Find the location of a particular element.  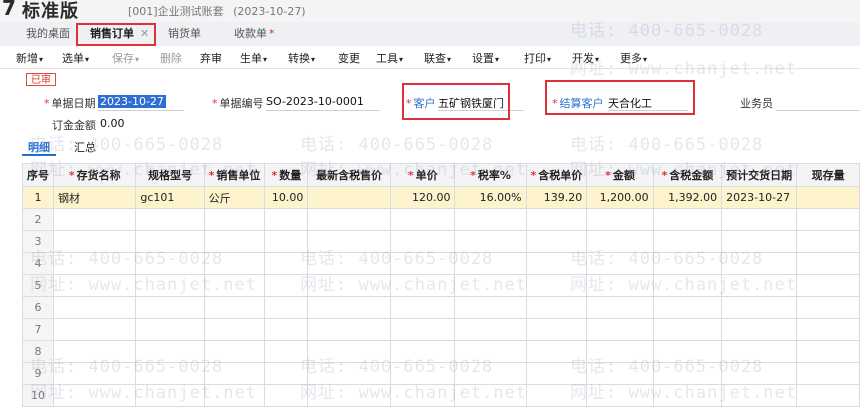

table-row: 6 is located at coordinates (441, 307).